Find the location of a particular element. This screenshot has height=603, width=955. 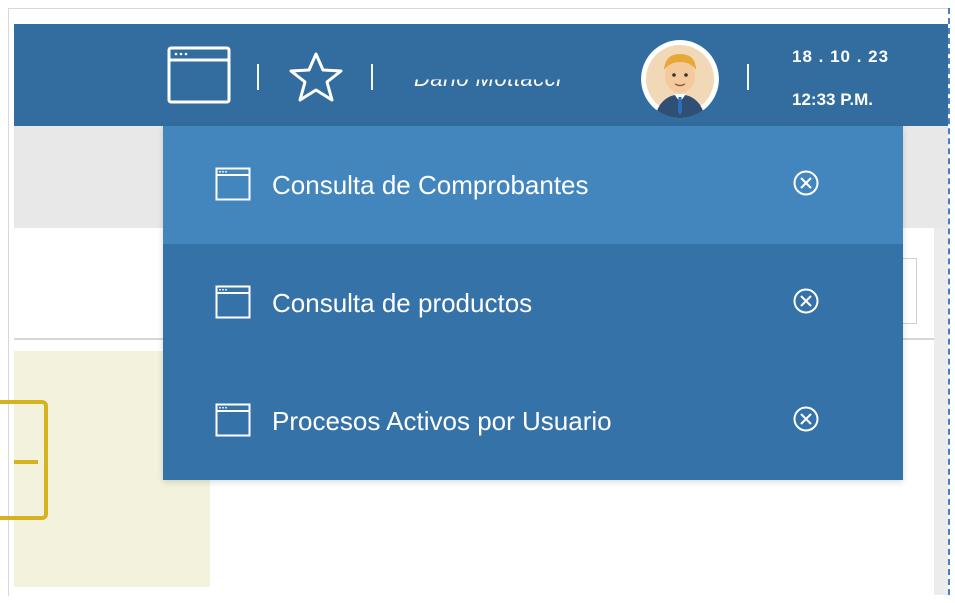

card-divider is located at coordinates (26, 462).